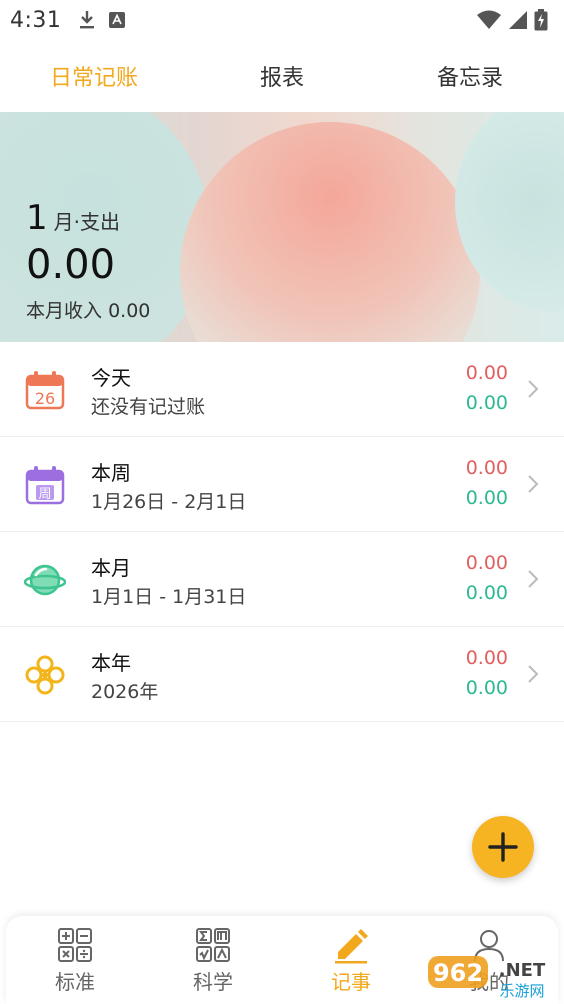 The width and height of the screenshot is (564, 1004). I want to click on watermark-brand: 962, so click(458, 973).